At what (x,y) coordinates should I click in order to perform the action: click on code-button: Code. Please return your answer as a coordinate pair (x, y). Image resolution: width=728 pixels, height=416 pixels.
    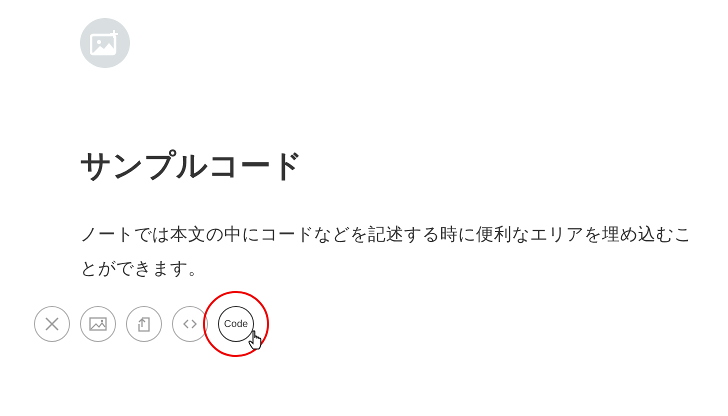
    Looking at the image, I should click on (236, 324).